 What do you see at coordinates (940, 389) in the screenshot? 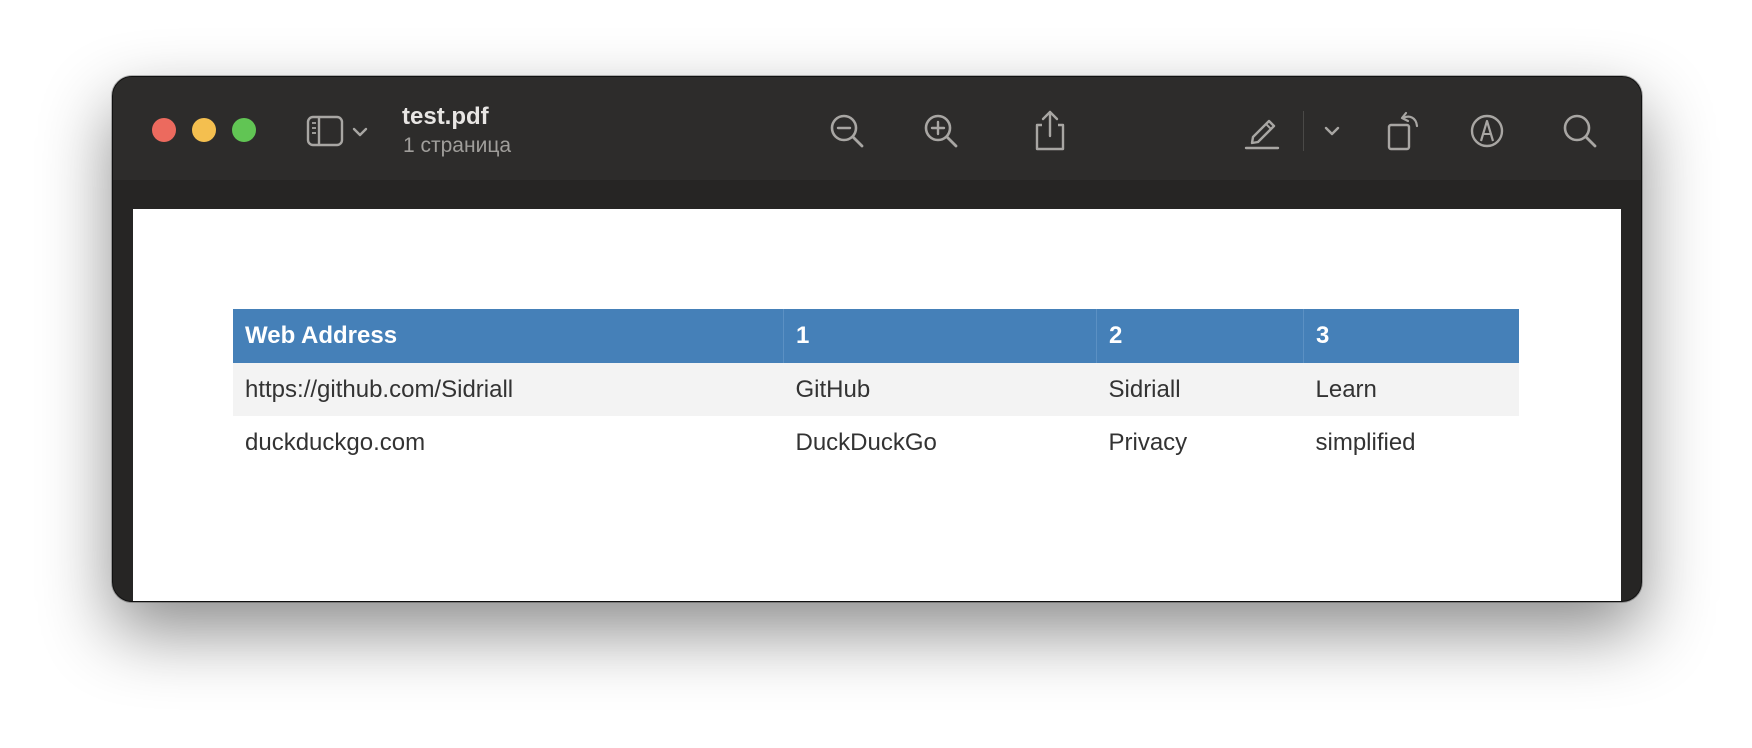
I see `table-cell: GitHub` at bounding box center [940, 389].